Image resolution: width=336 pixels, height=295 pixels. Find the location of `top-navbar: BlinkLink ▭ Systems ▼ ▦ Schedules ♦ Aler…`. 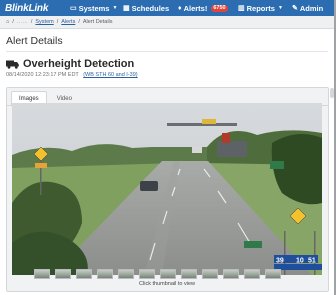

top-navbar: BlinkLink ▭ Systems ▼ ▦ Schedules ♦ Aler… is located at coordinates (167, 8).